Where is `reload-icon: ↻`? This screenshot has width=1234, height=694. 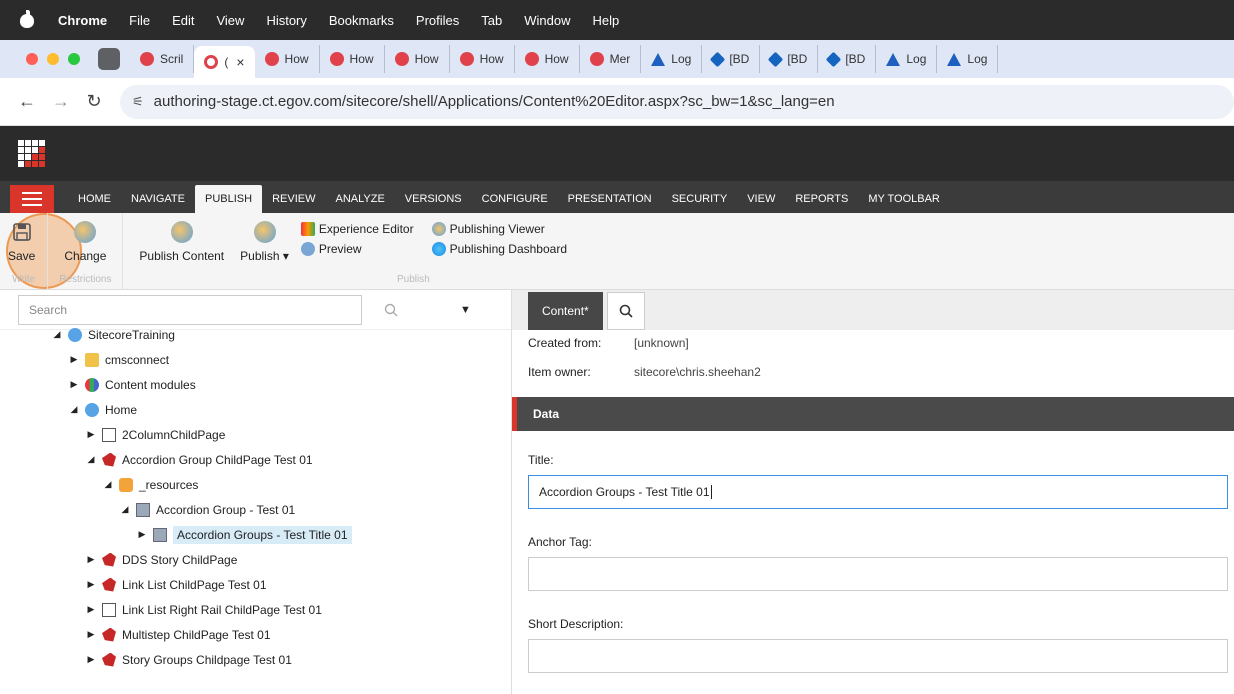 reload-icon: ↻ is located at coordinates (94, 101).